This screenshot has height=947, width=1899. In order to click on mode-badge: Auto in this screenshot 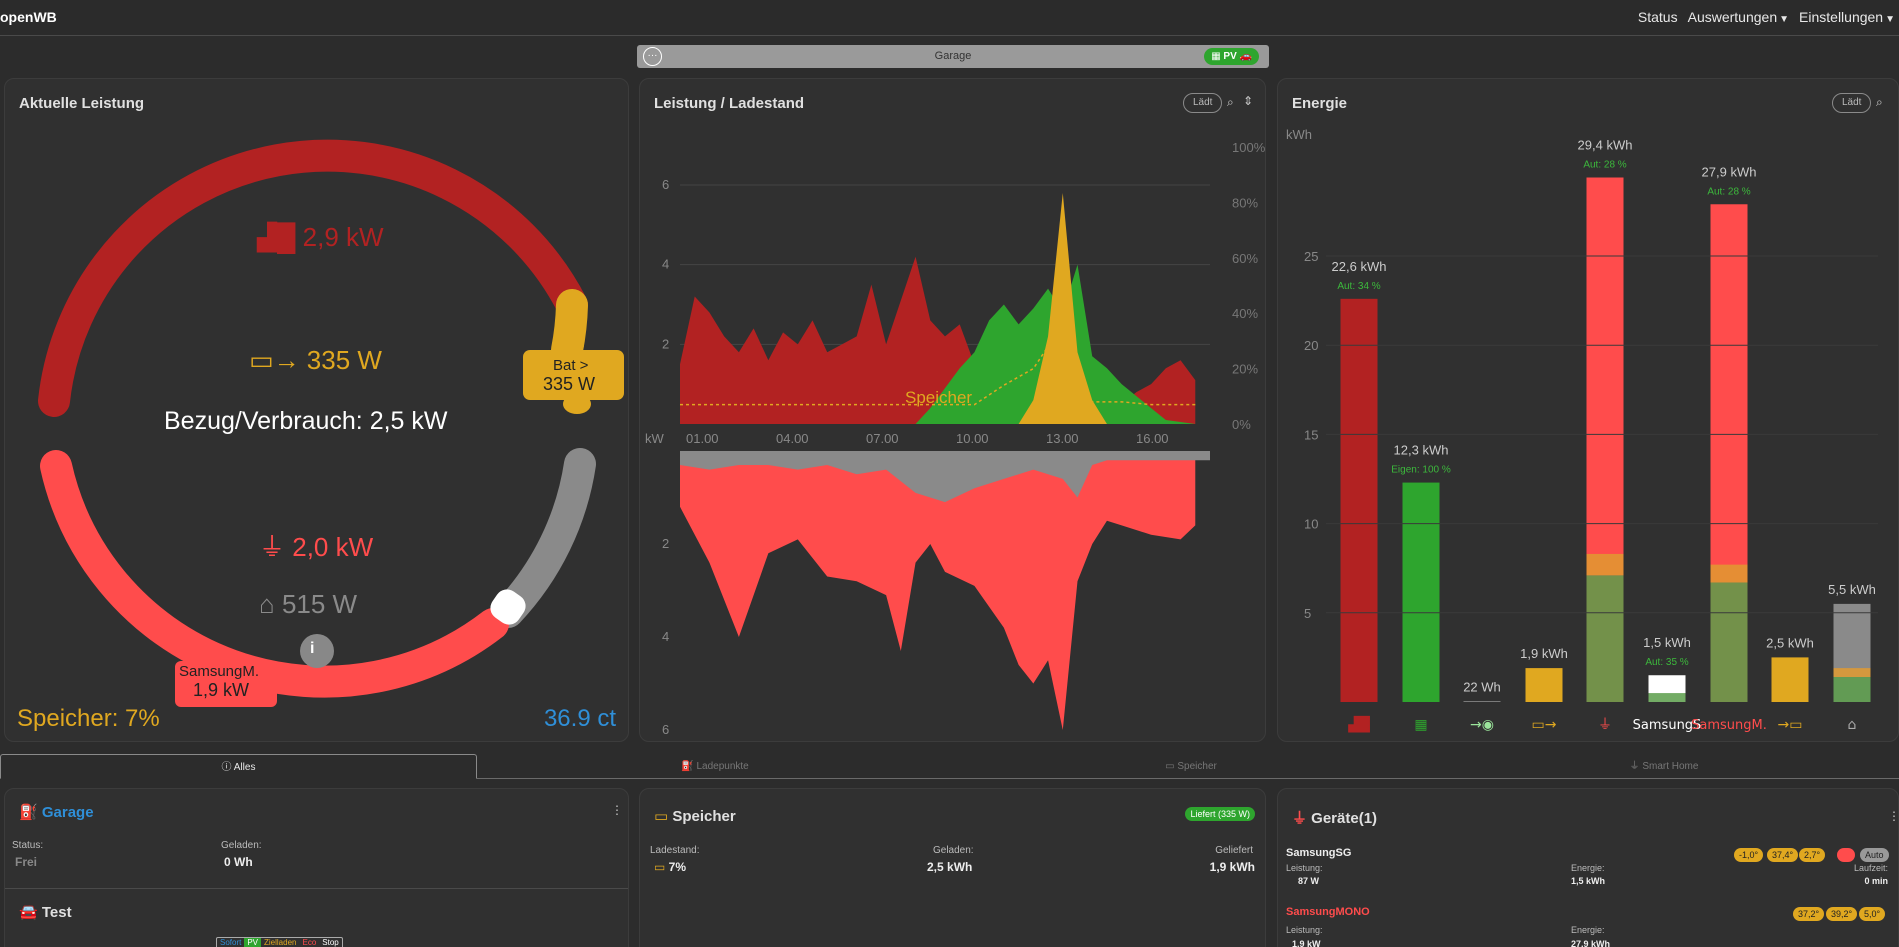, I will do `click(1874, 855)`.